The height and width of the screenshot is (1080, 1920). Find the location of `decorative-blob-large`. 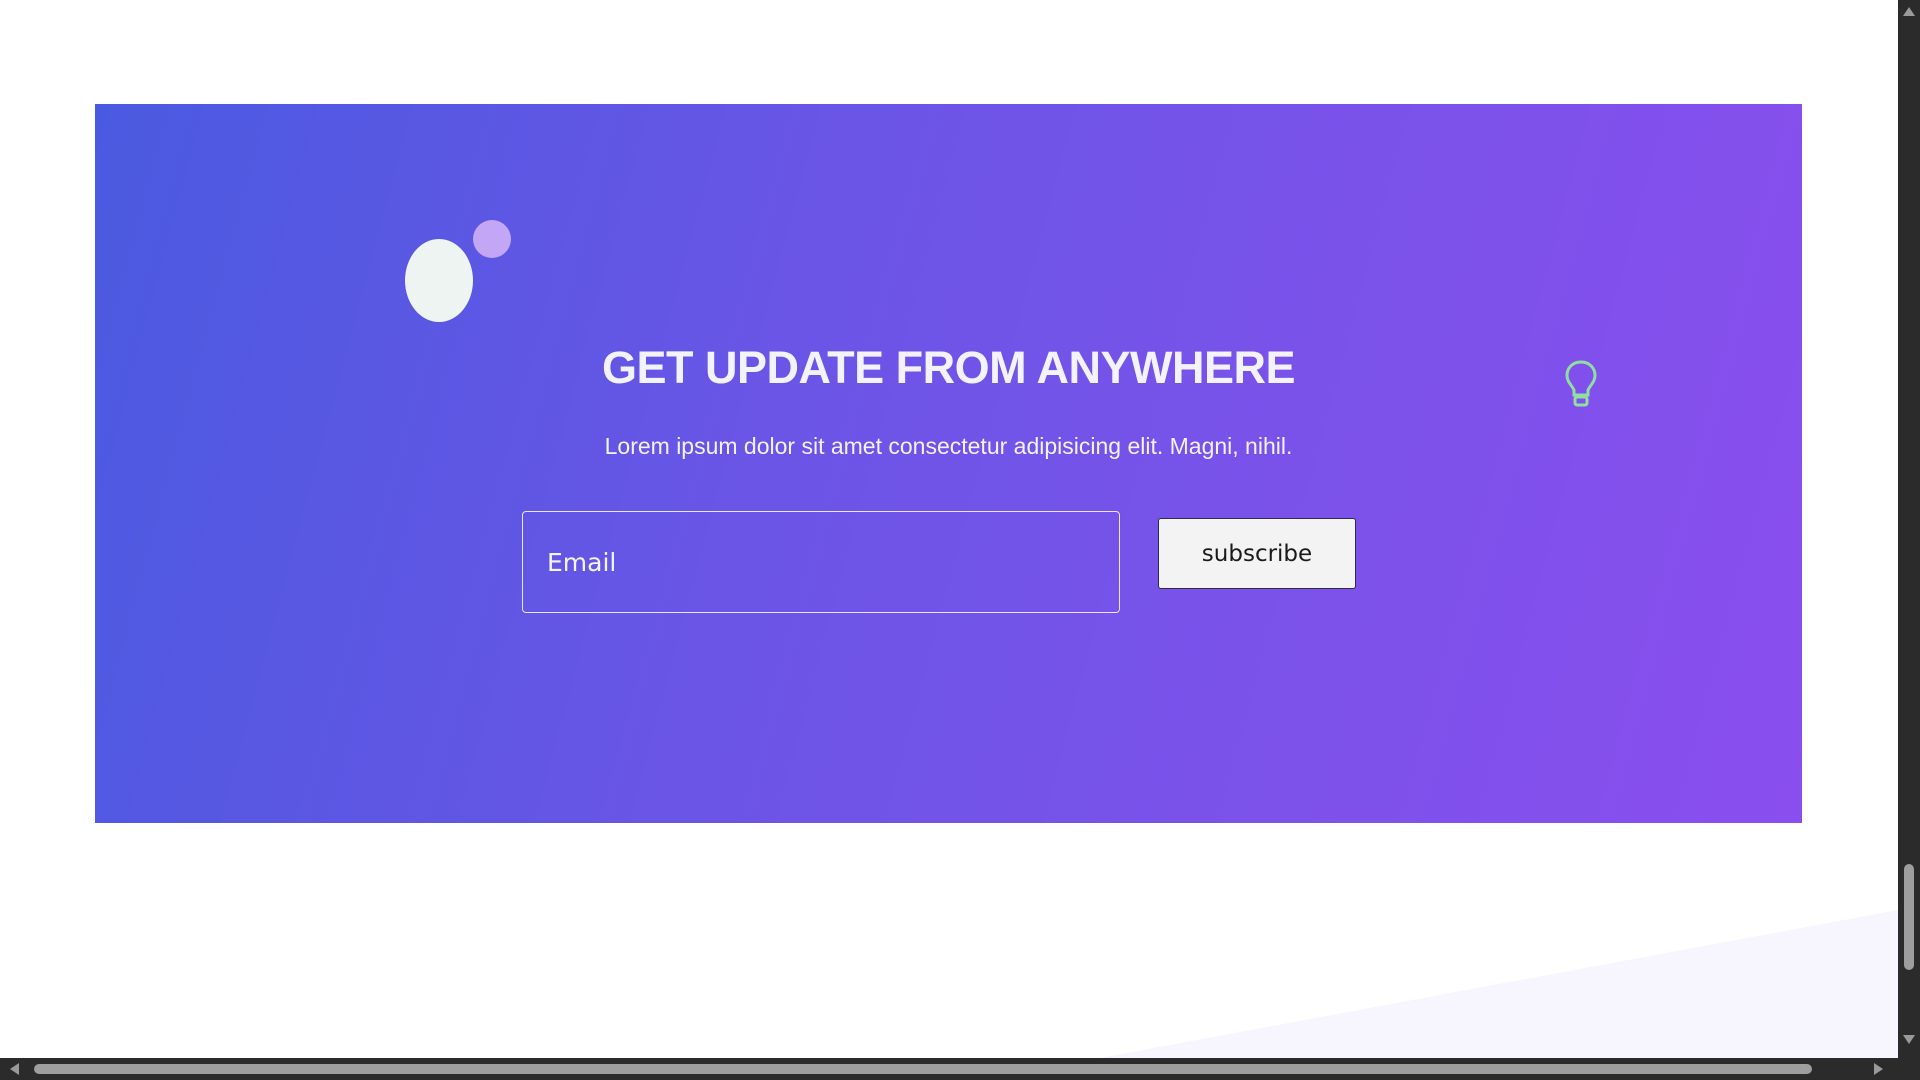

decorative-blob-large is located at coordinates (439, 280).